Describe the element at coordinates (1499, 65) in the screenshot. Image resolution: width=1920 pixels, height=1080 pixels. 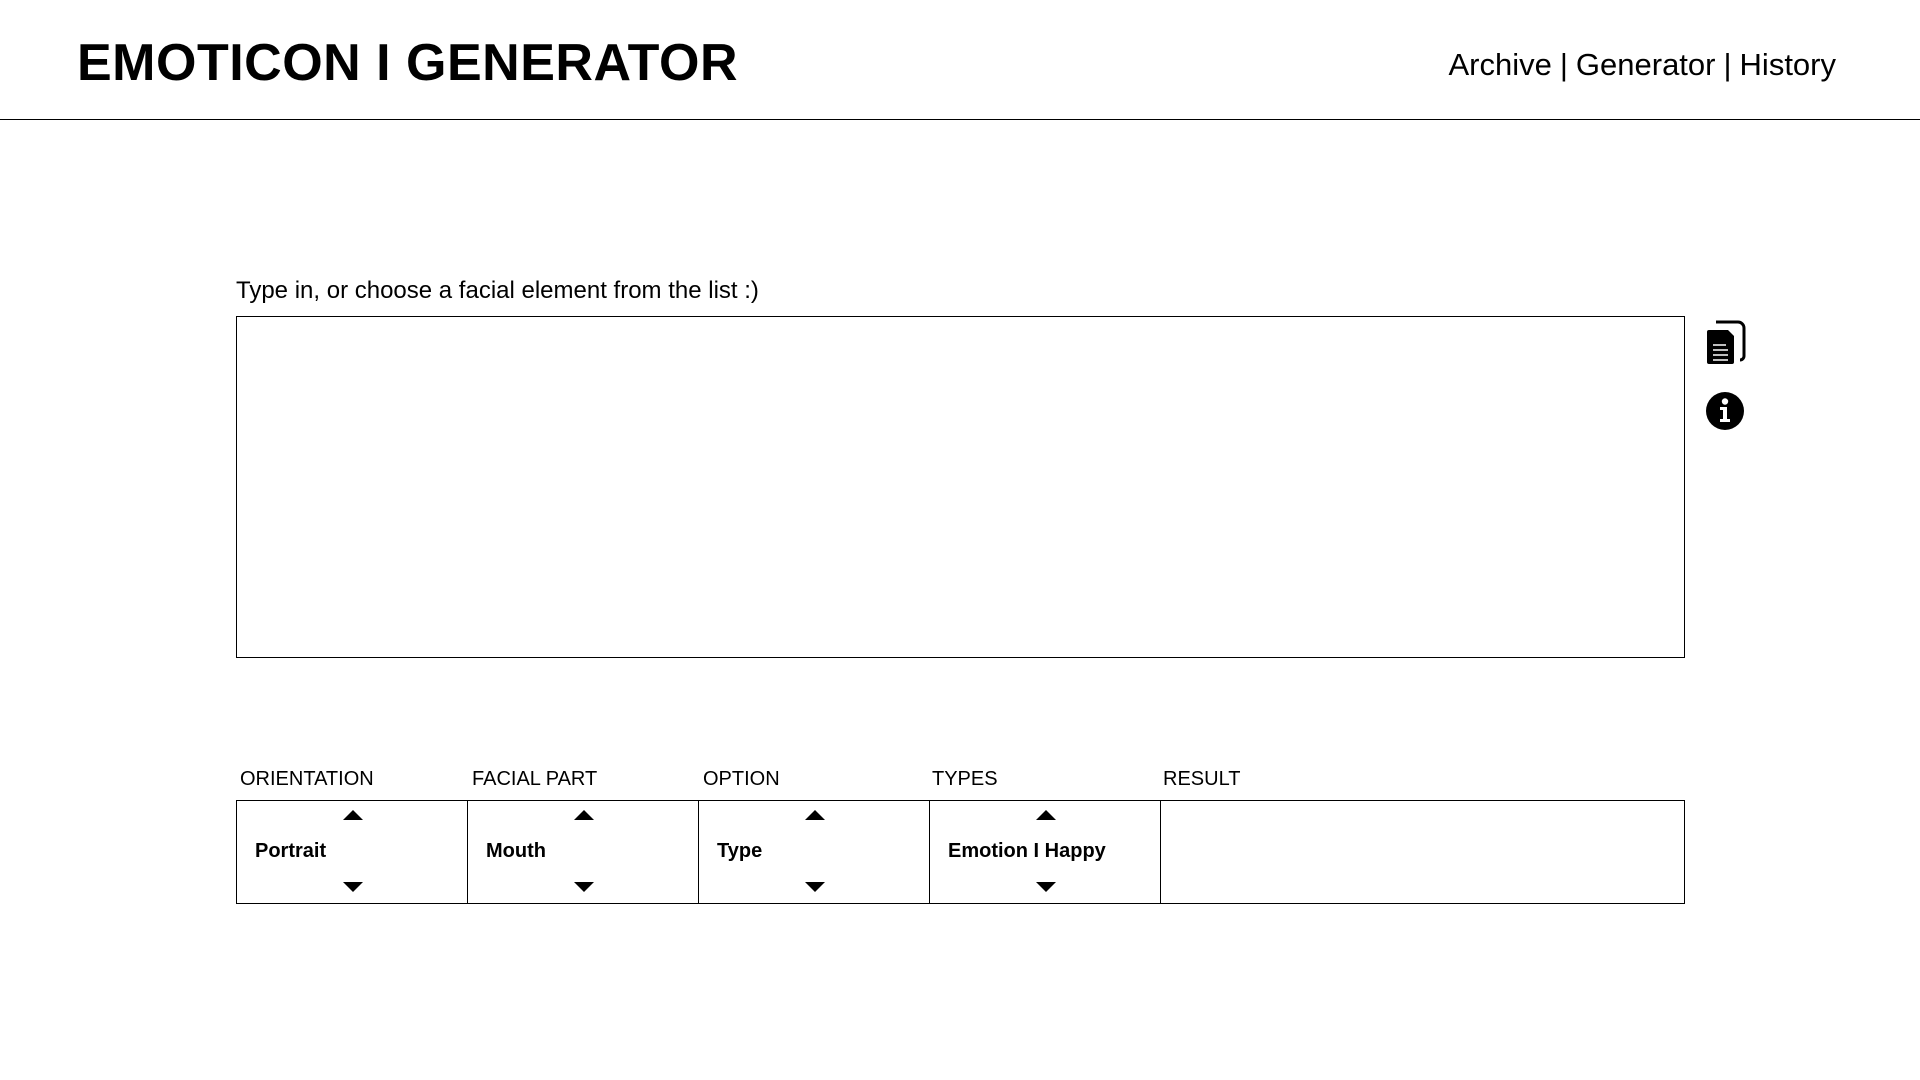
I see `nav-archive-link: Archive` at that location.